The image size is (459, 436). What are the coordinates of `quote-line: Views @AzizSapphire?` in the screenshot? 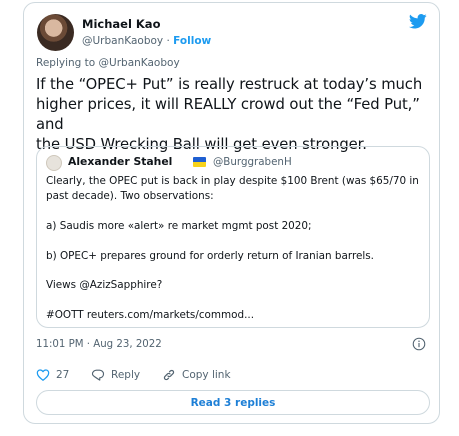 It's located at (104, 285).